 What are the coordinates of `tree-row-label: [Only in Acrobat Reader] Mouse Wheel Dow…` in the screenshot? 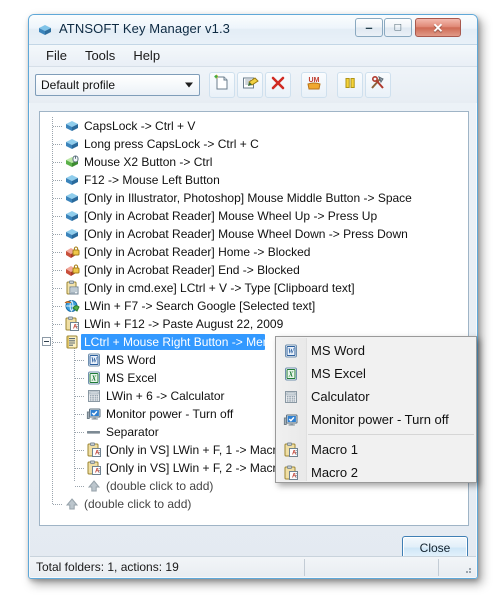 It's located at (246, 234).